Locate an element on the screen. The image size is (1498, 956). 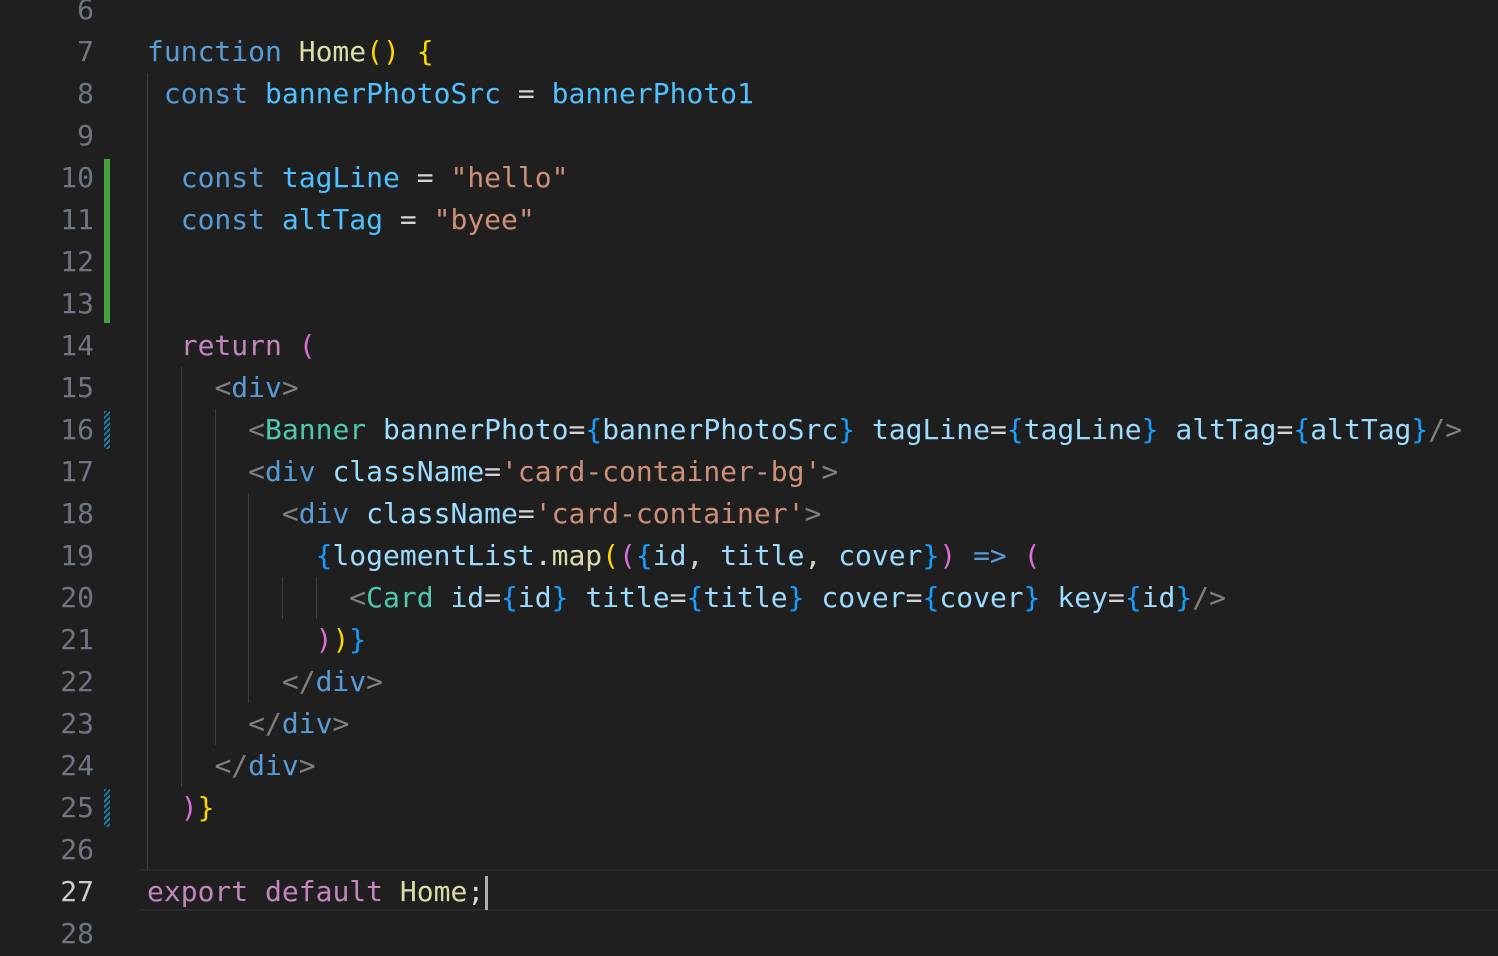
code-token: cover is located at coordinates (880, 555).